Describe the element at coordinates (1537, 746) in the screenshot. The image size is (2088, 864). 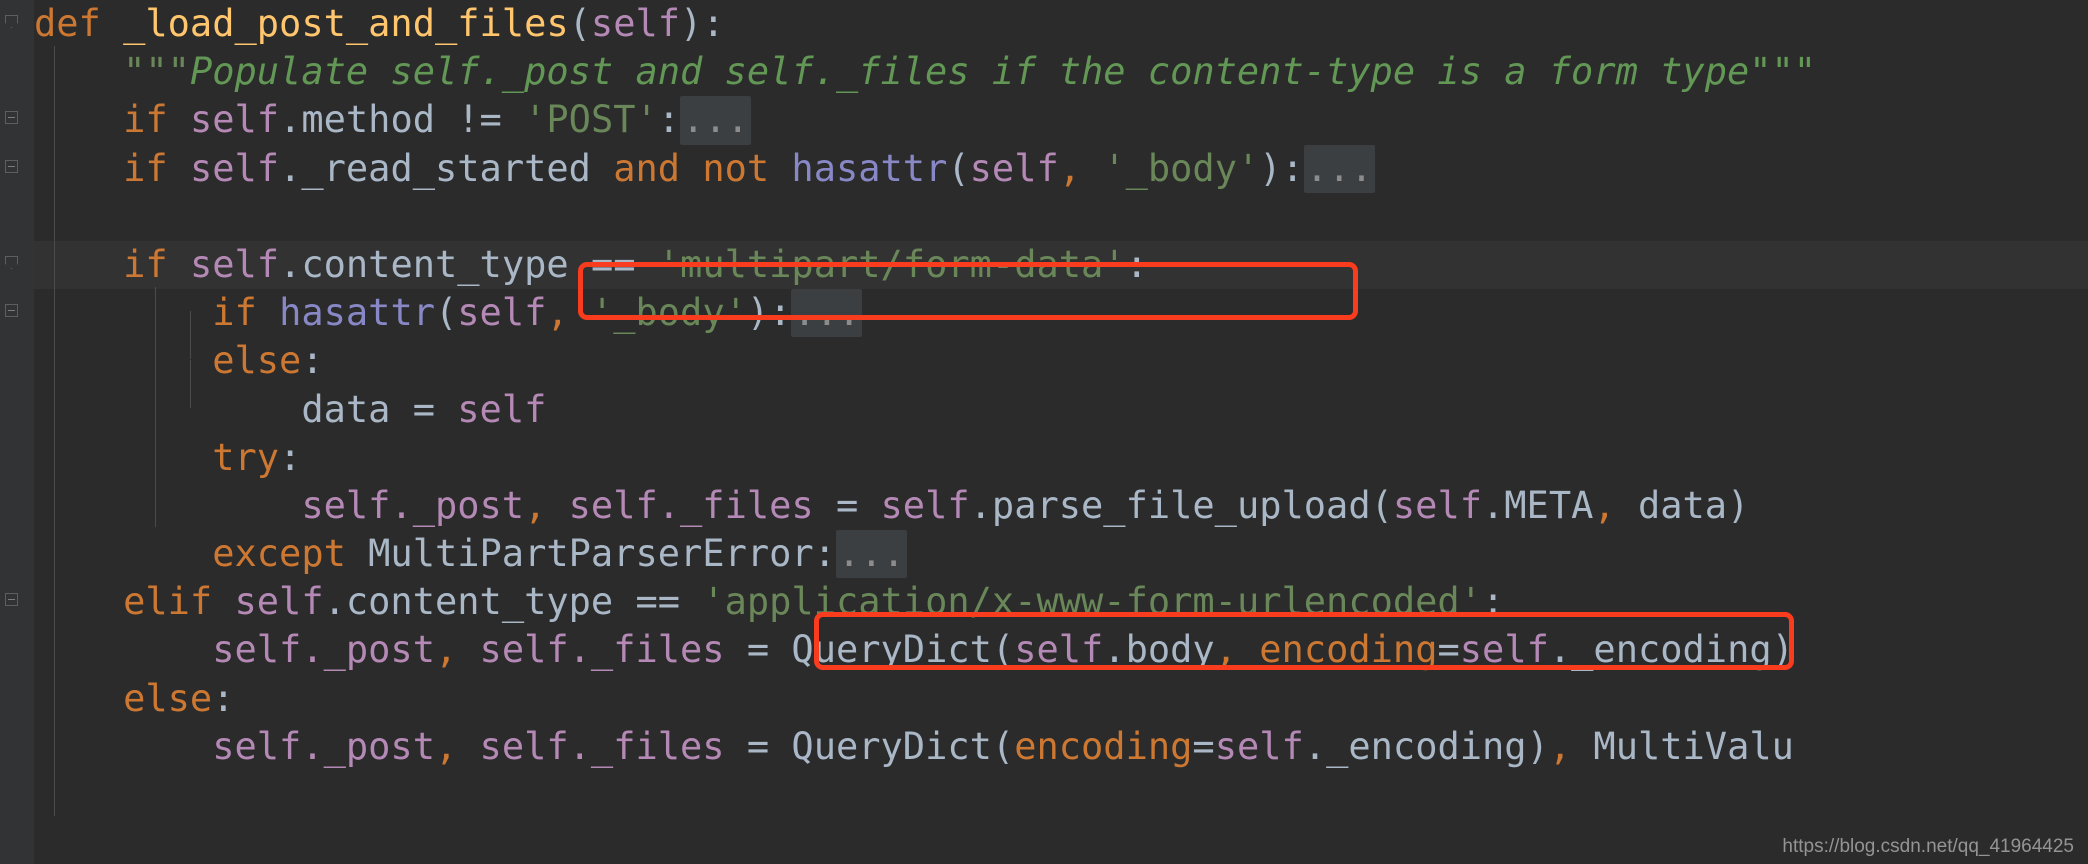
I see `code-token: )` at that location.